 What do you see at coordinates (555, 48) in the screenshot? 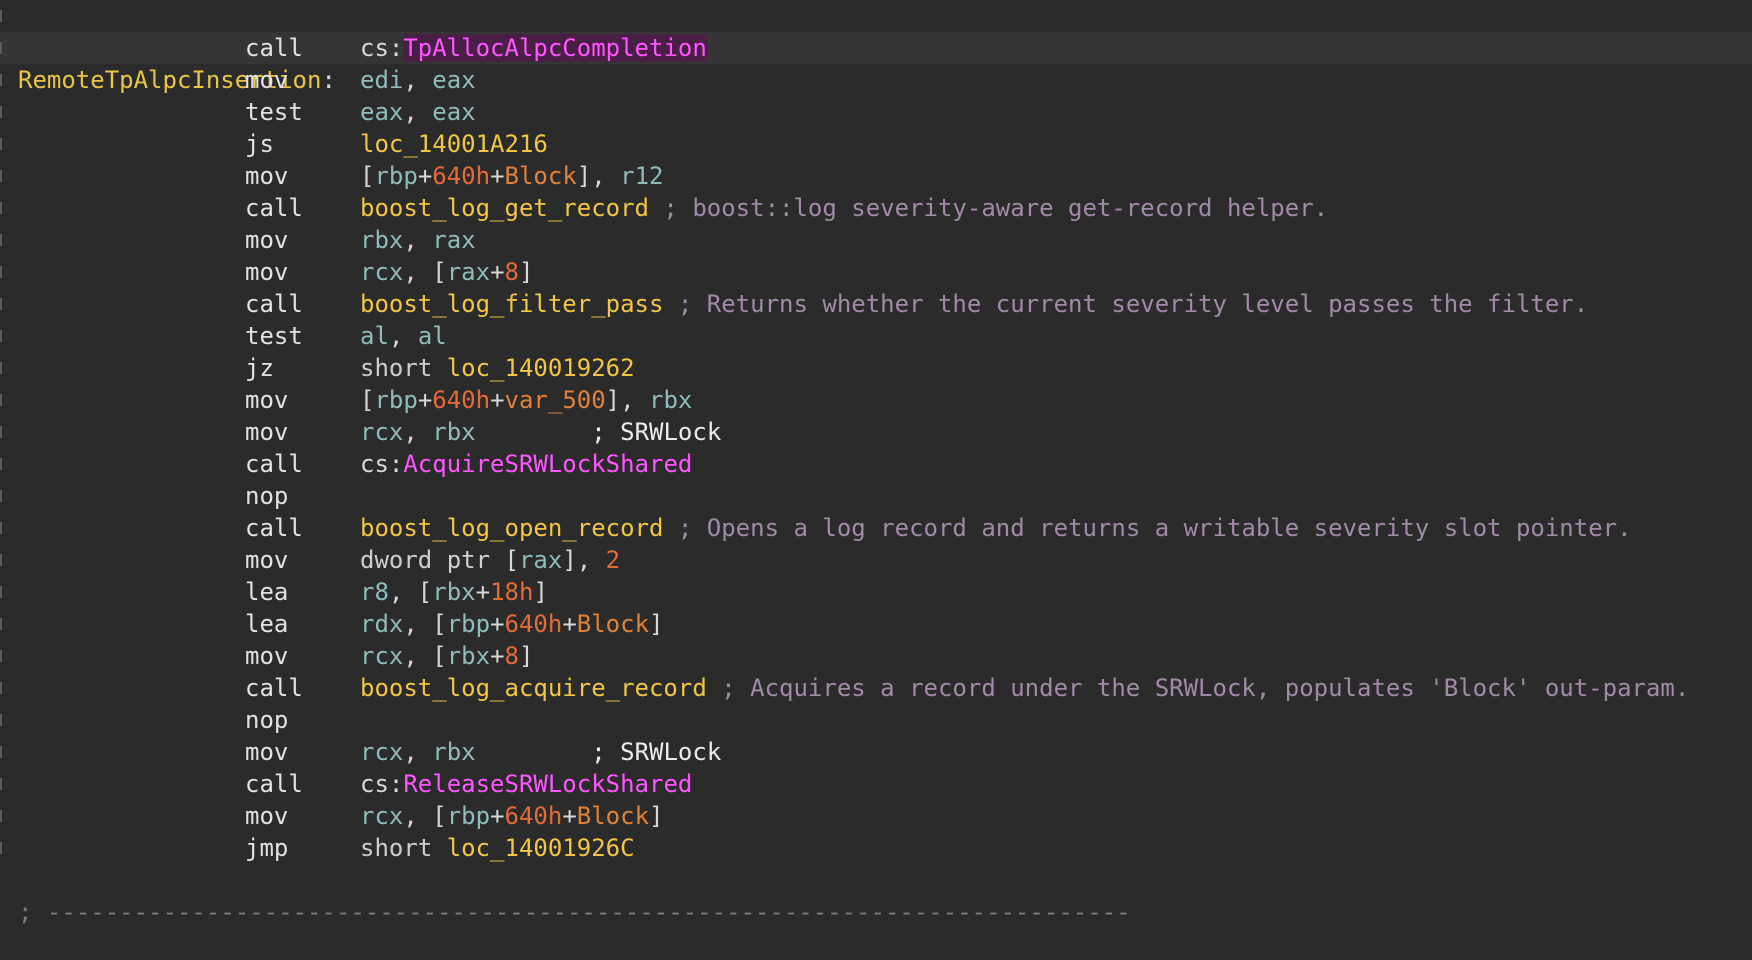
I see `import-reference-highlighted: TpAllocAlpcCompletion` at bounding box center [555, 48].